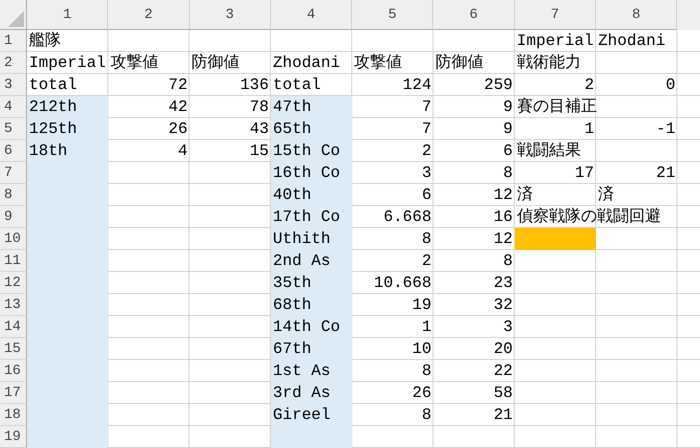 This screenshot has height=448, width=700. I want to click on select-all-icon, so click(16, 19).